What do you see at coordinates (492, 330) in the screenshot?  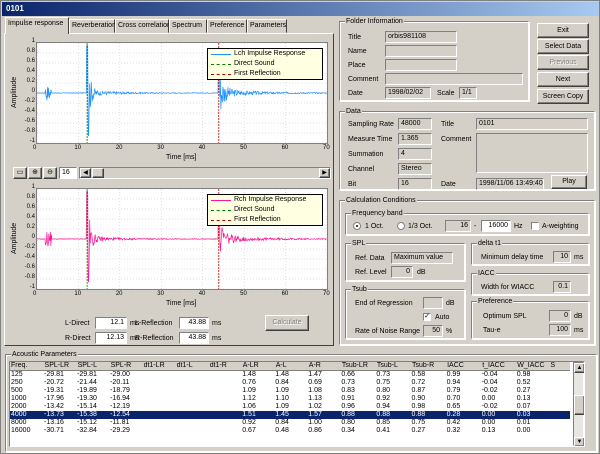 I see `tau-e-label: Tau-e` at bounding box center [492, 330].